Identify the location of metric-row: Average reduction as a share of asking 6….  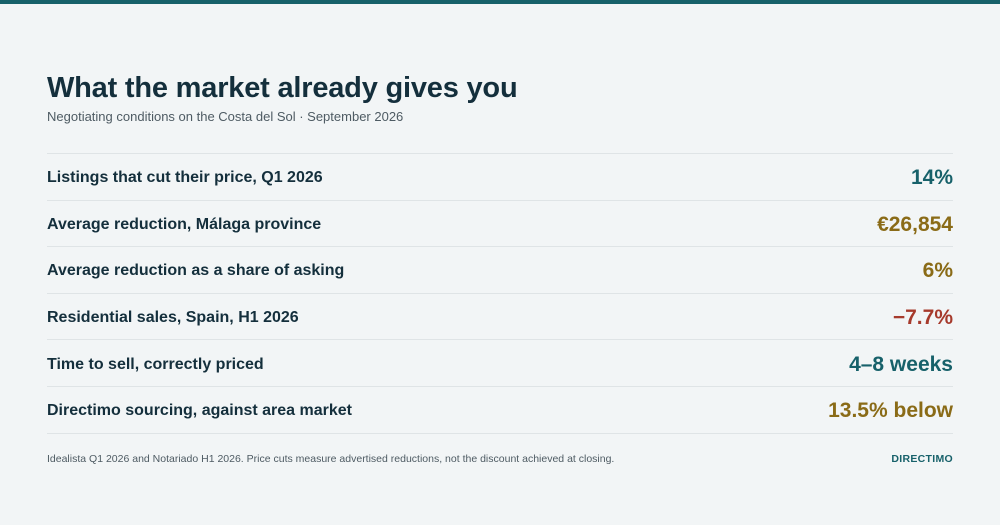
(500, 270).